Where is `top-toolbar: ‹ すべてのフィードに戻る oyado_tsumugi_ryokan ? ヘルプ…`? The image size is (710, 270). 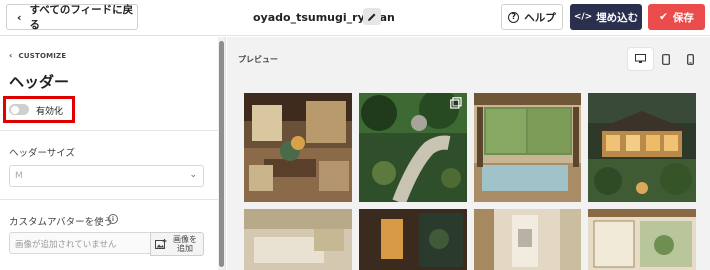 top-toolbar: ‹ すべてのフィードに戻る oyado_tsumugi_ryokan ? ヘルプ… is located at coordinates (355, 18).